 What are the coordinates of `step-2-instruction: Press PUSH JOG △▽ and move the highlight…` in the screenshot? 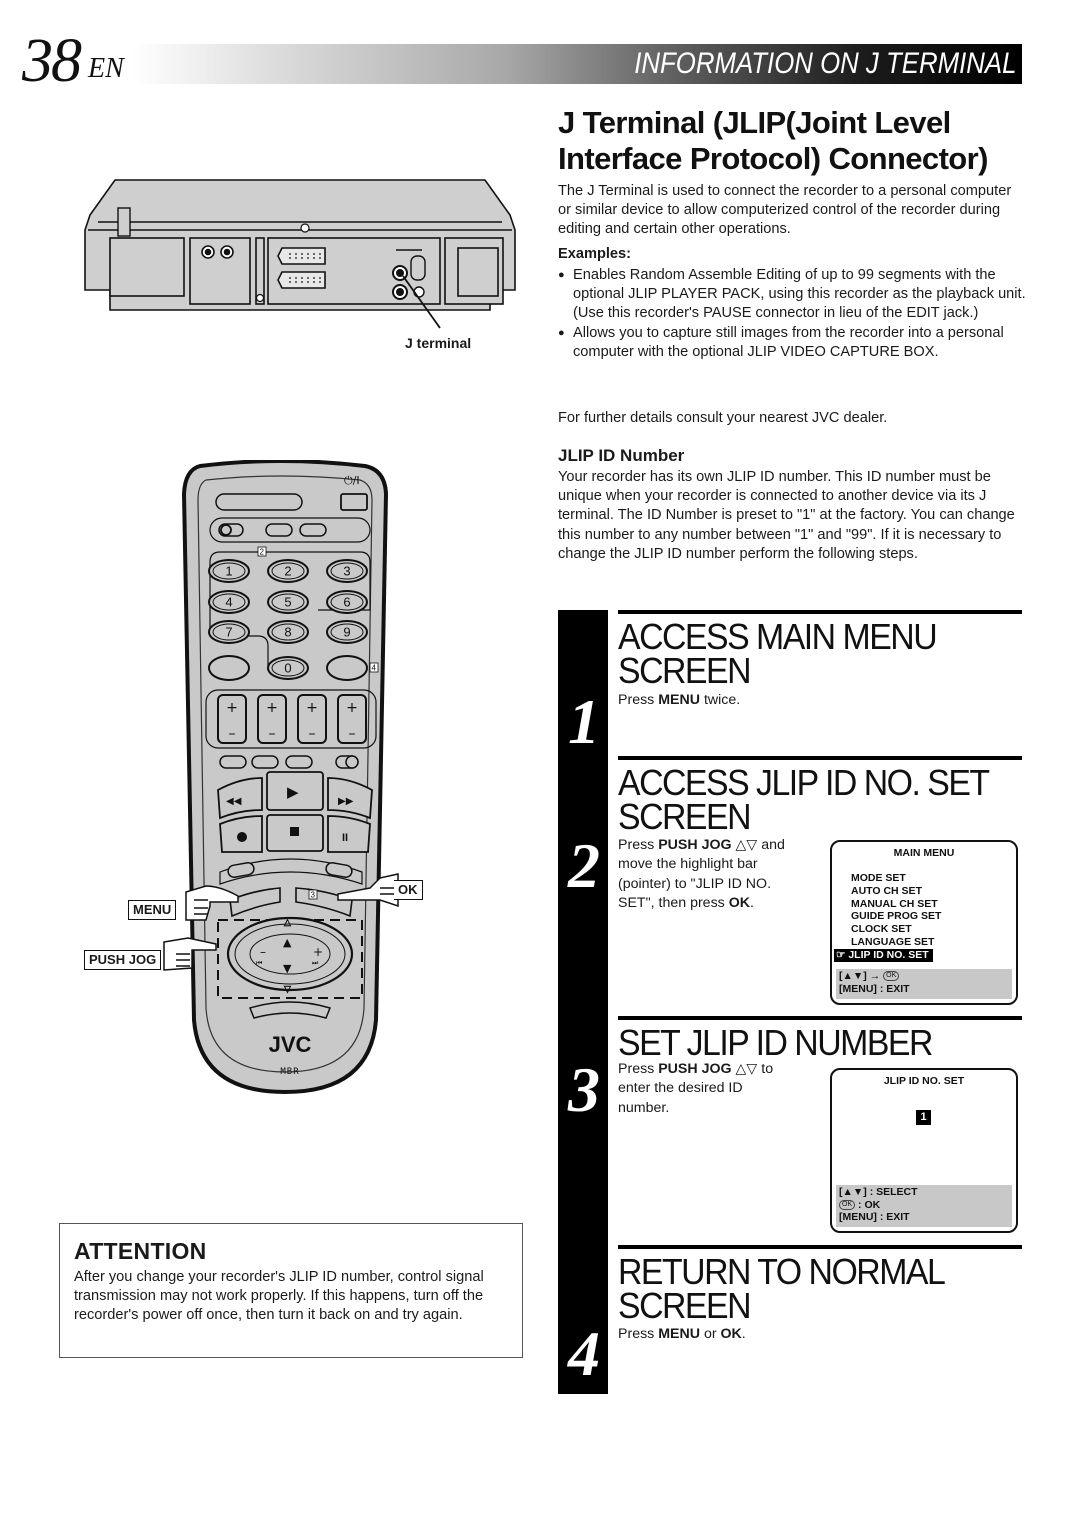 It's located at (701, 874).